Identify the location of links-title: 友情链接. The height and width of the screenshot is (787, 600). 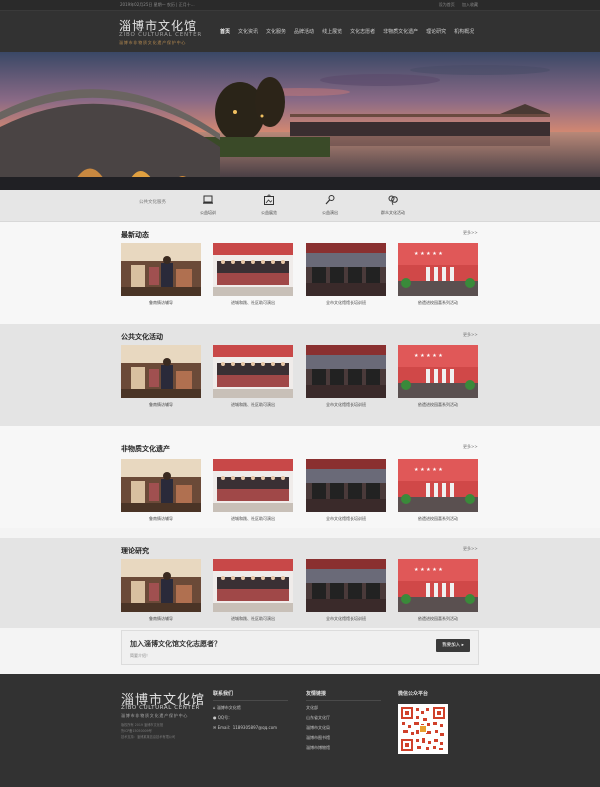
(316, 694).